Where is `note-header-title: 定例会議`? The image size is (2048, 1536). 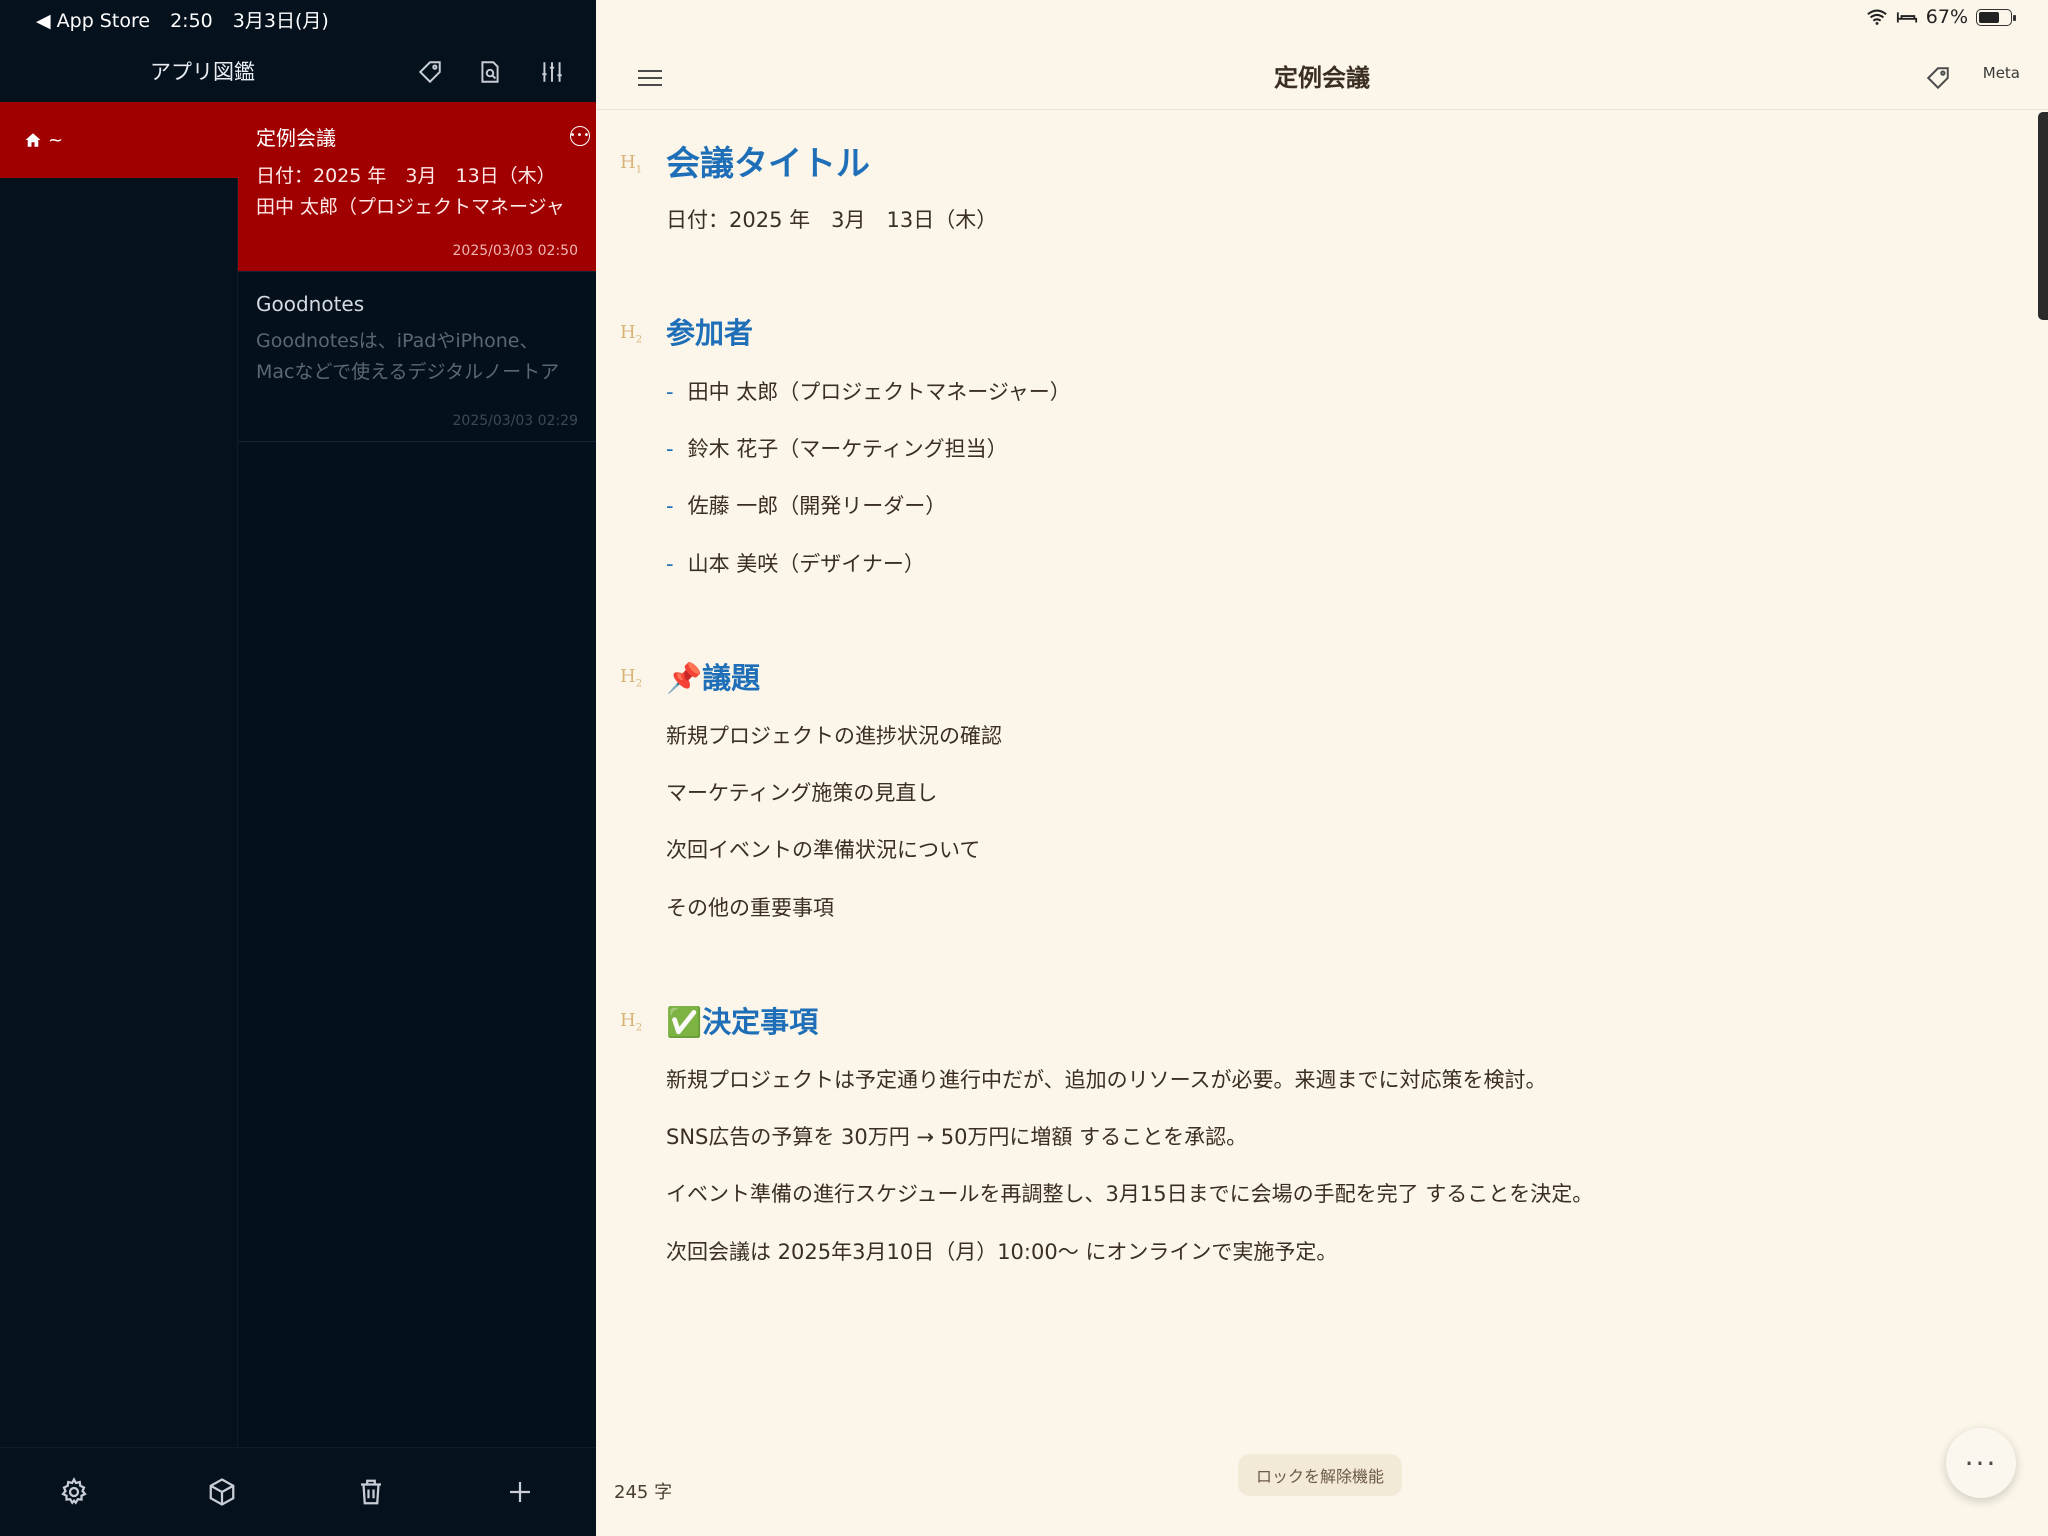 note-header-title: 定例会議 is located at coordinates (1322, 78).